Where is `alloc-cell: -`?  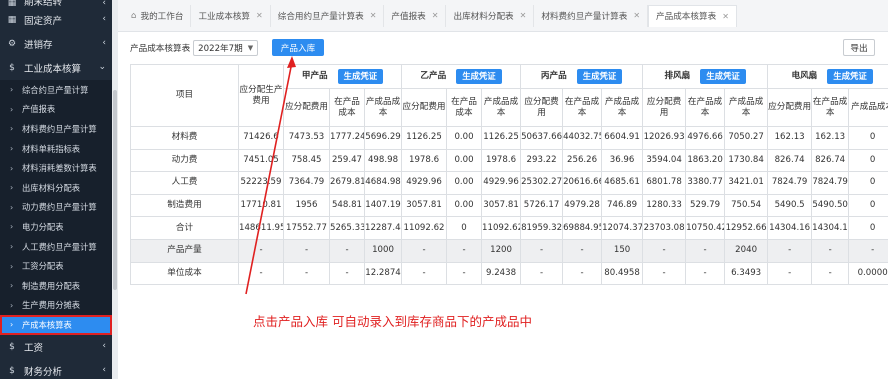
alloc-cell: - is located at coordinates (261, 250).